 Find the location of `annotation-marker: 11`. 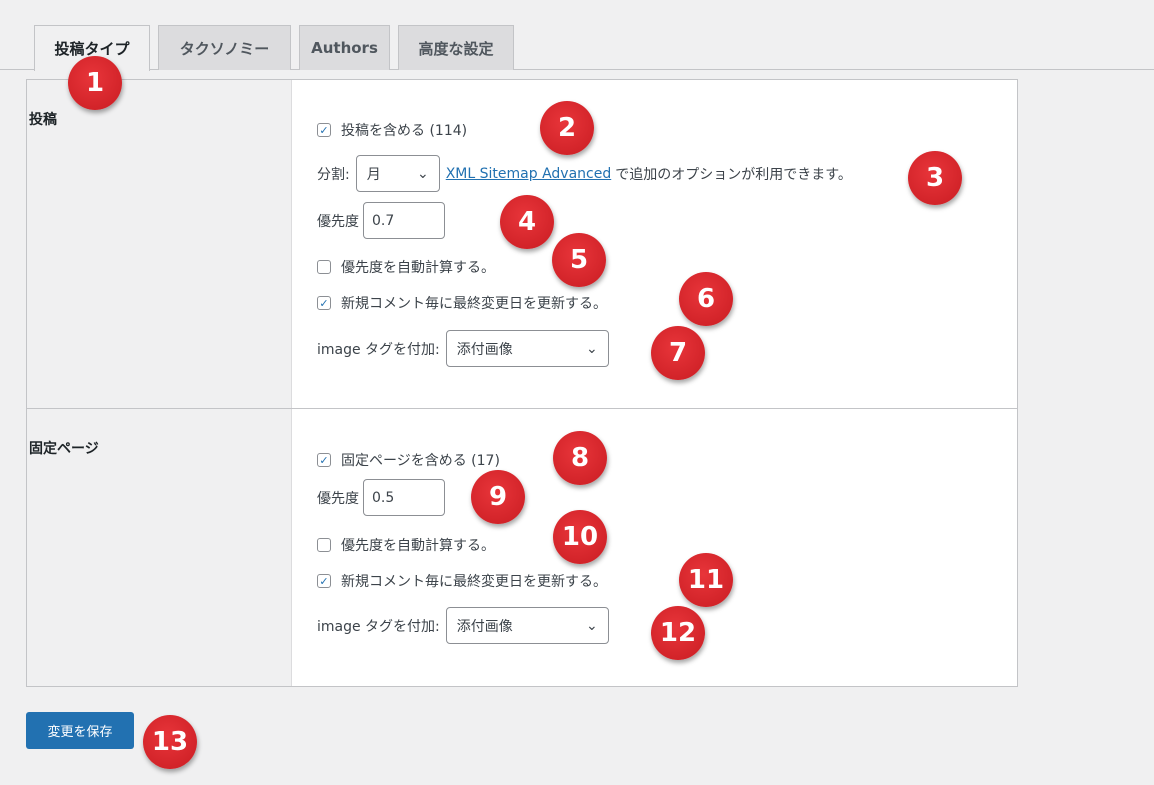

annotation-marker: 11 is located at coordinates (706, 580).